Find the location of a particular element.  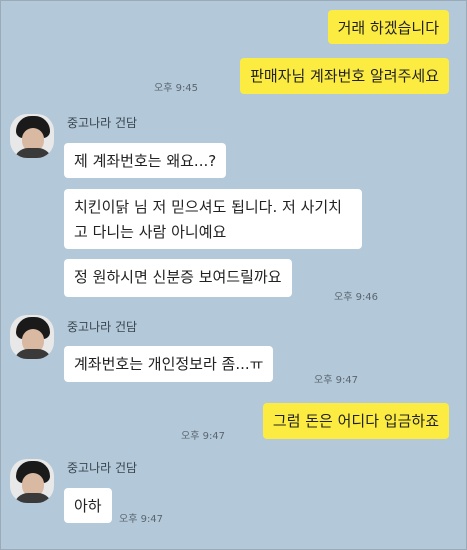

my-message-bubble: 그럼 돈은 어디다 입금하죠 is located at coordinates (355, 421).